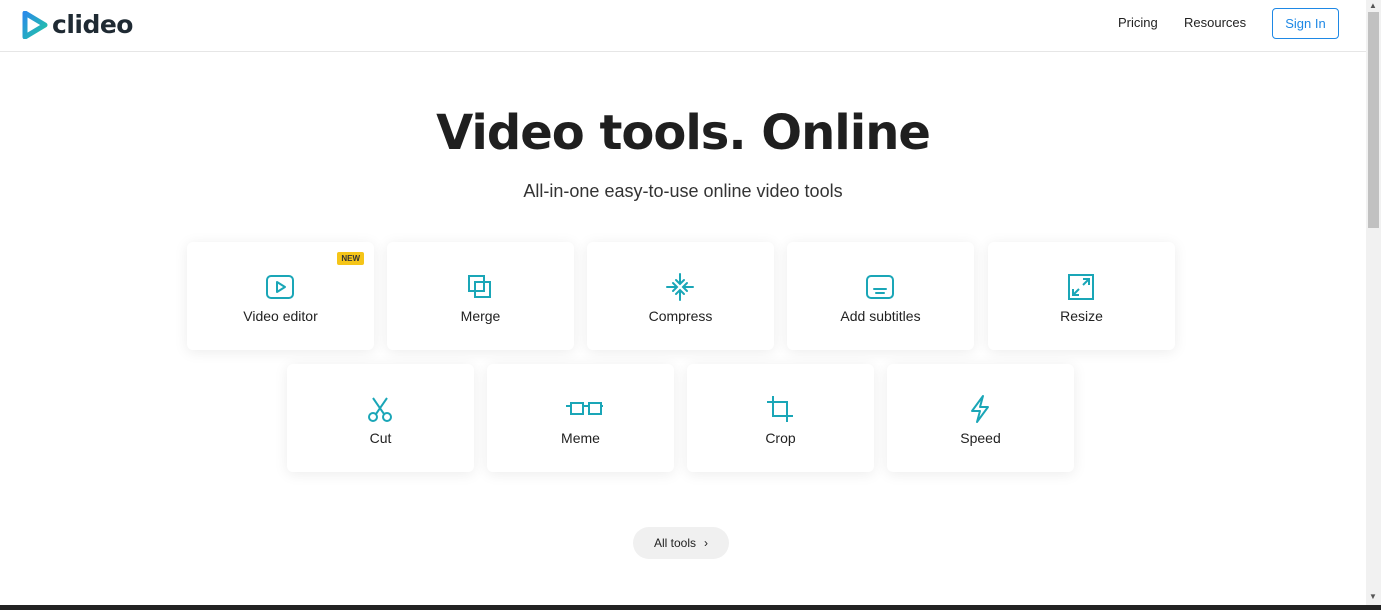 The width and height of the screenshot is (1381, 610). I want to click on scrollbar-thumb, so click(1373, 120).